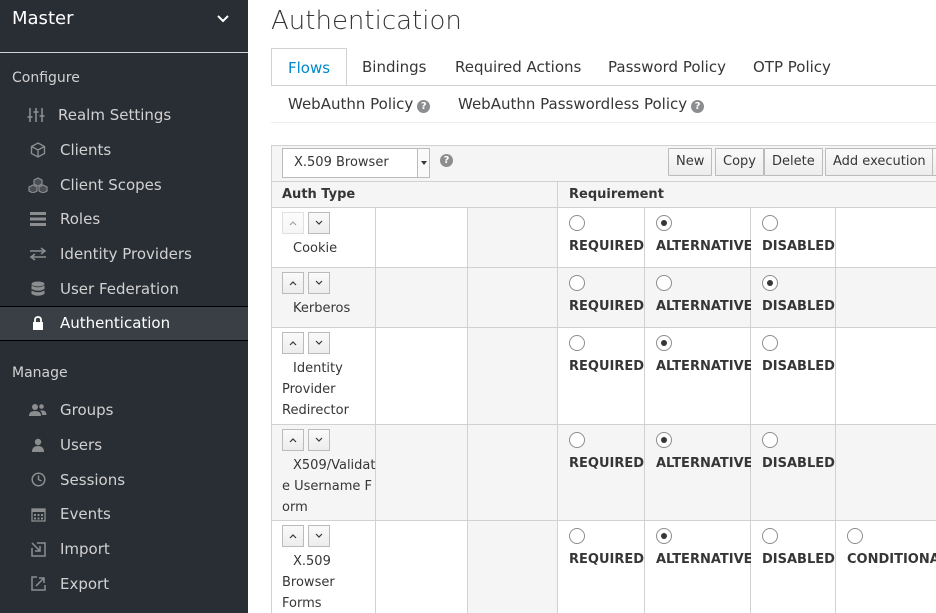  I want to click on copy-button: Copy, so click(739, 162).